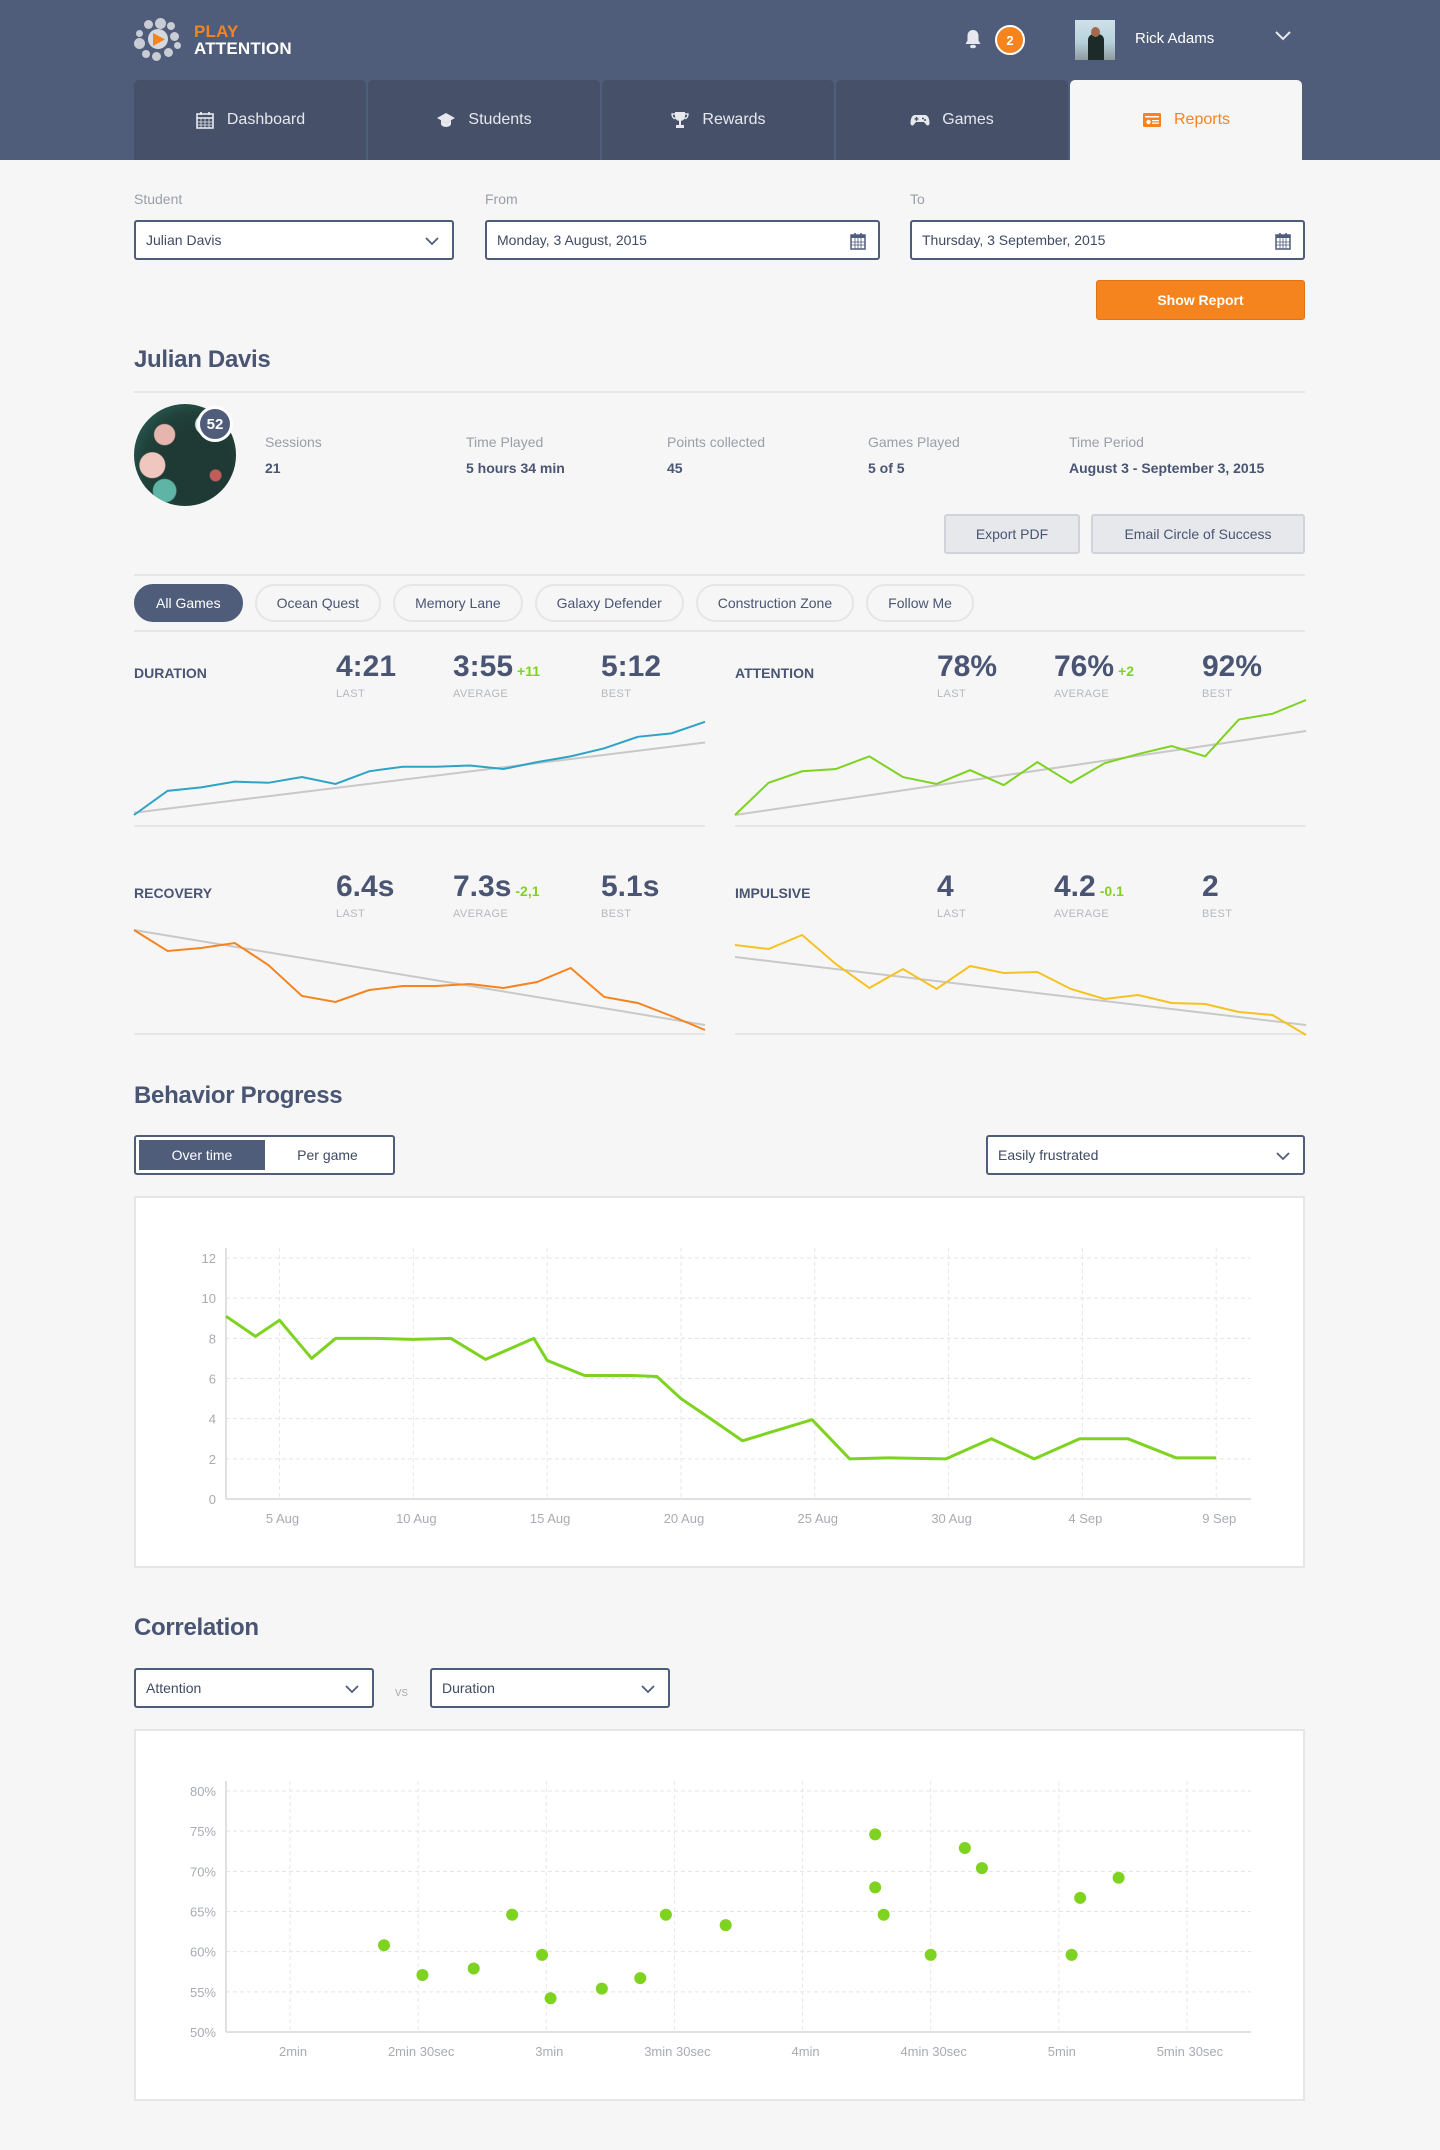 Image resolution: width=1440 pixels, height=2150 pixels. What do you see at coordinates (1174, 38) in the screenshot?
I see `user-name: Rick Adams` at bounding box center [1174, 38].